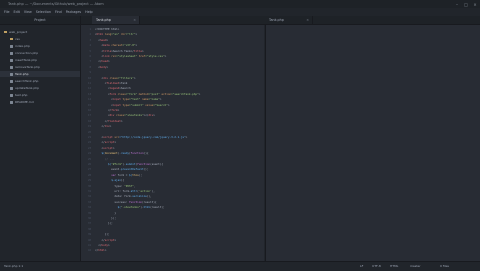 The width and height of the screenshot is (480, 271). I want to click on menu-selection: Selection, so click(43, 12).